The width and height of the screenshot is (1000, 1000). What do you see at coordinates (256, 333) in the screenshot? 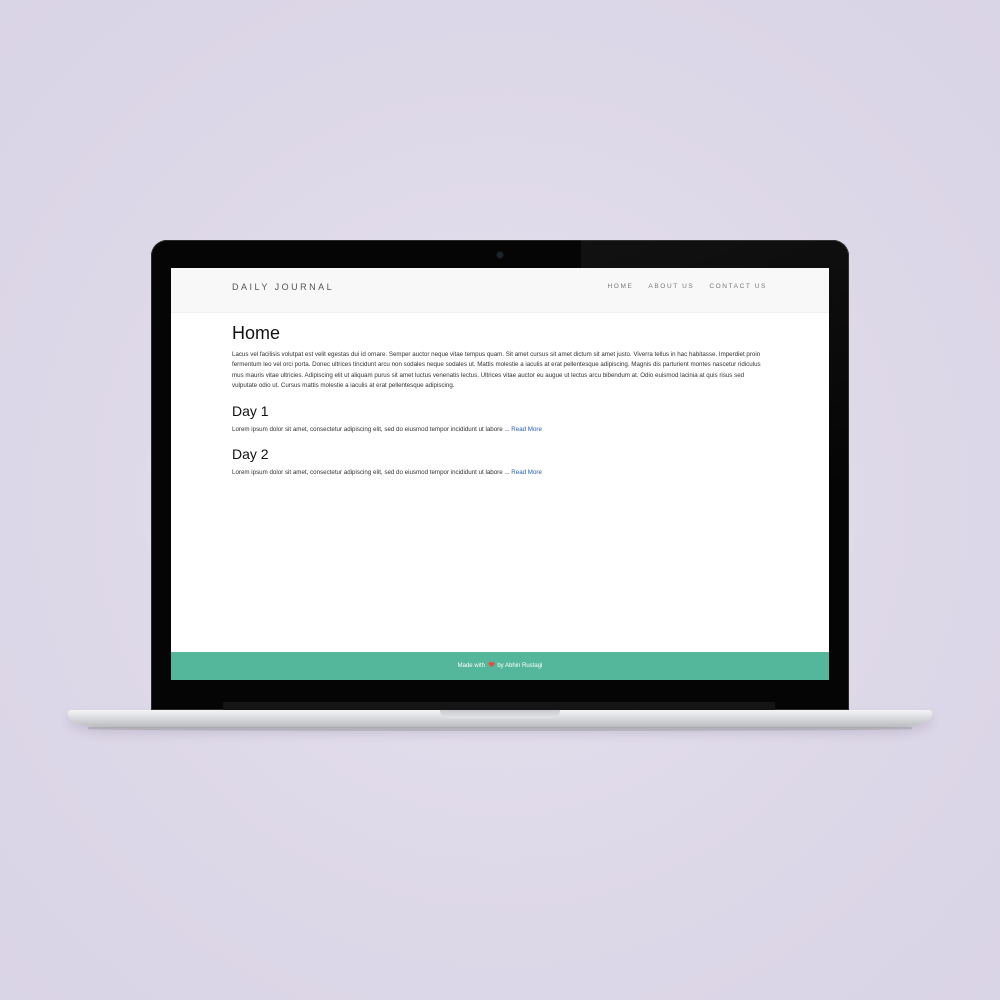
I see `page-title: Home` at bounding box center [256, 333].